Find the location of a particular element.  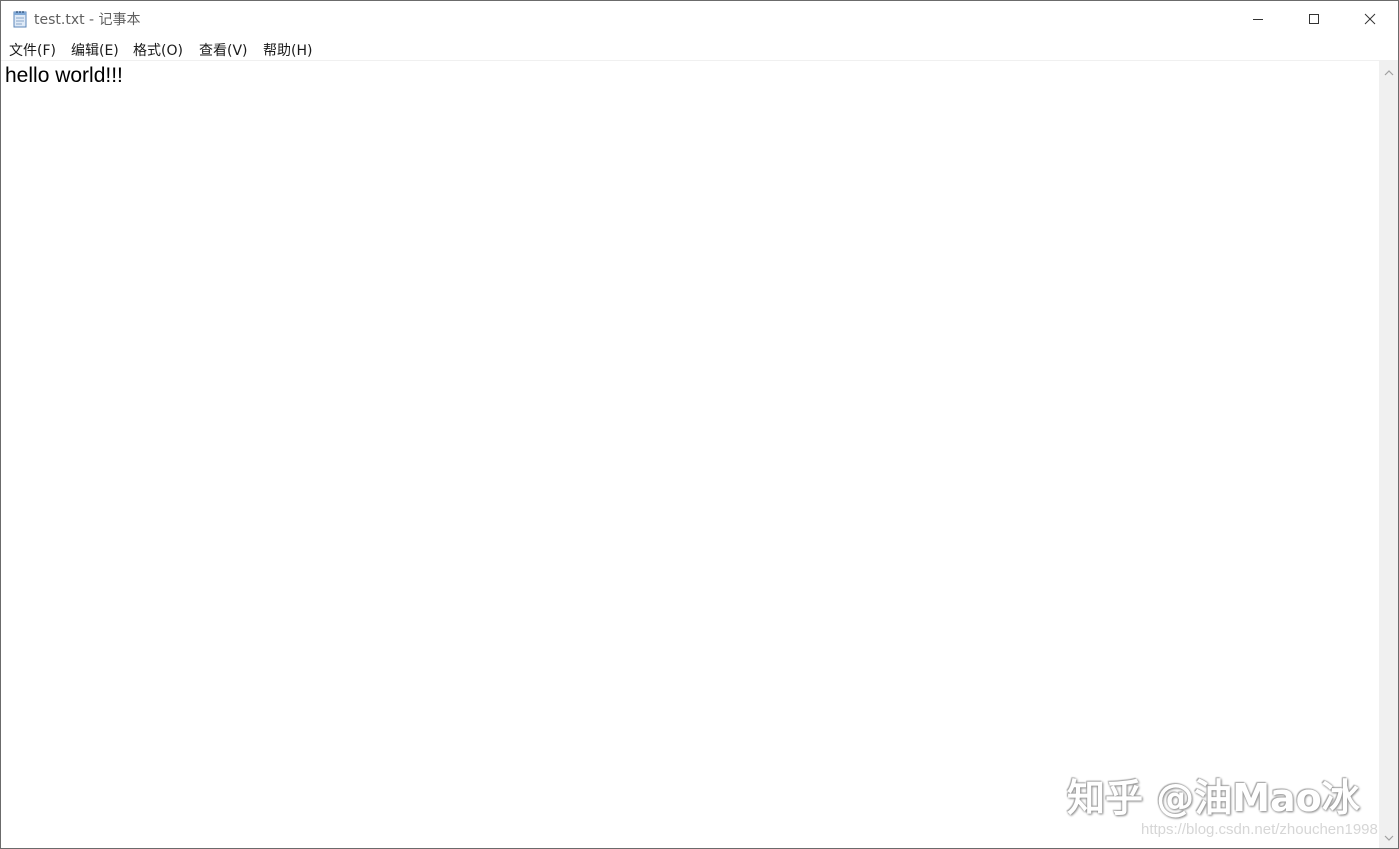

window-title: test.txt - 记事本 is located at coordinates (87, 20).